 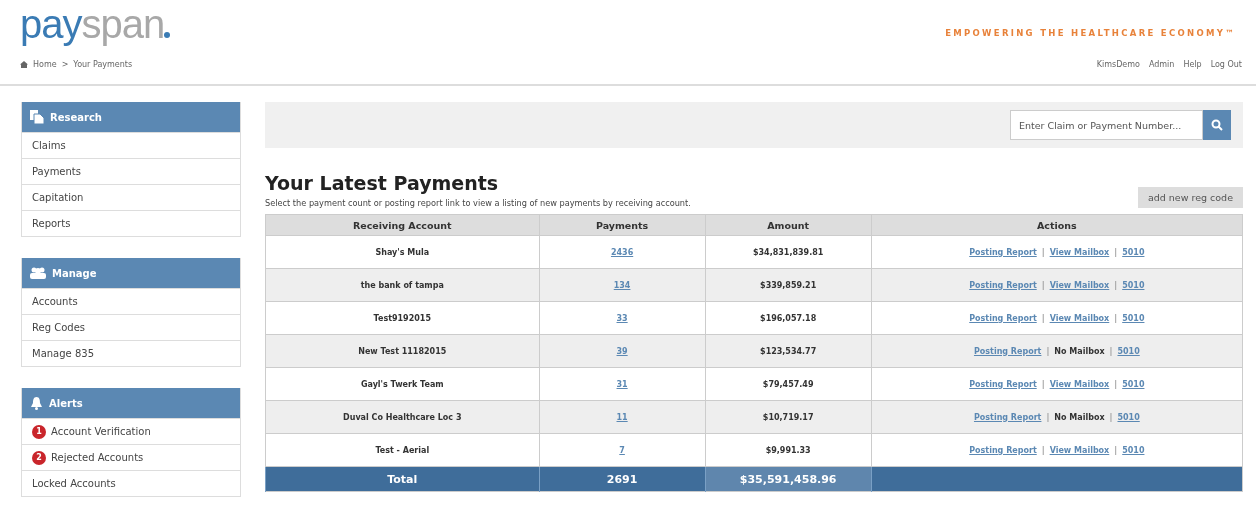 I want to click on column-header: Actions, so click(x=1057, y=225).